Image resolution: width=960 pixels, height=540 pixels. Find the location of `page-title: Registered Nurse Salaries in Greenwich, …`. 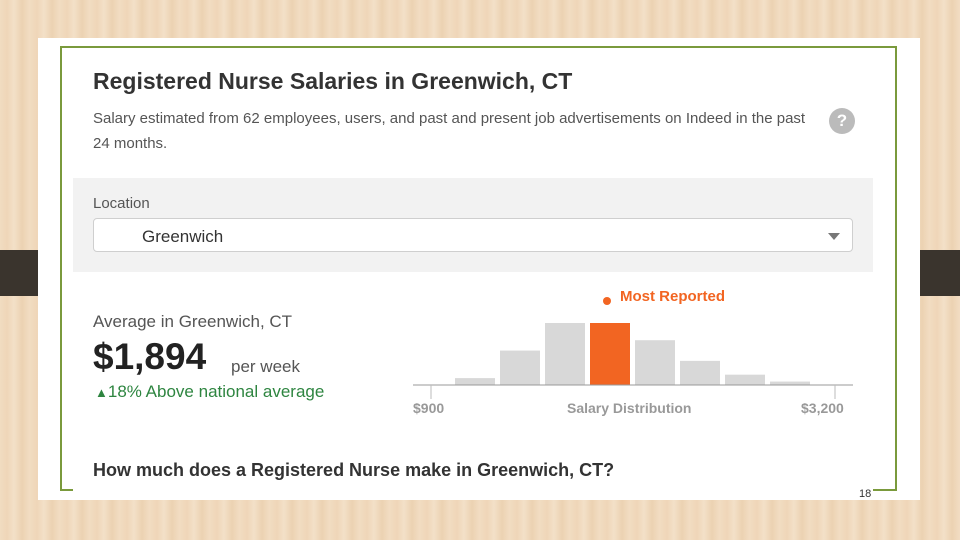

page-title: Registered Nurse Salaries in Greenwich, … is located at coordinates (333, 81).